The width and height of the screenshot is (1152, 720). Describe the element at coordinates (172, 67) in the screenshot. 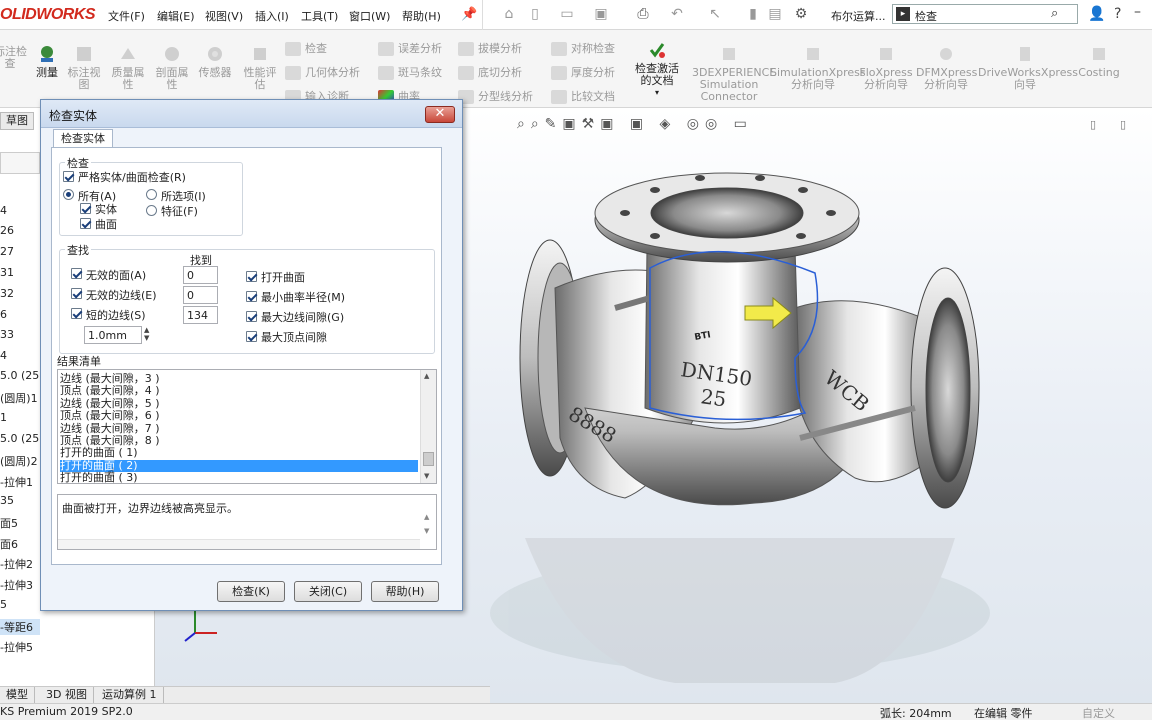

I see `section-properties-button: 剖面属 性` at that location.